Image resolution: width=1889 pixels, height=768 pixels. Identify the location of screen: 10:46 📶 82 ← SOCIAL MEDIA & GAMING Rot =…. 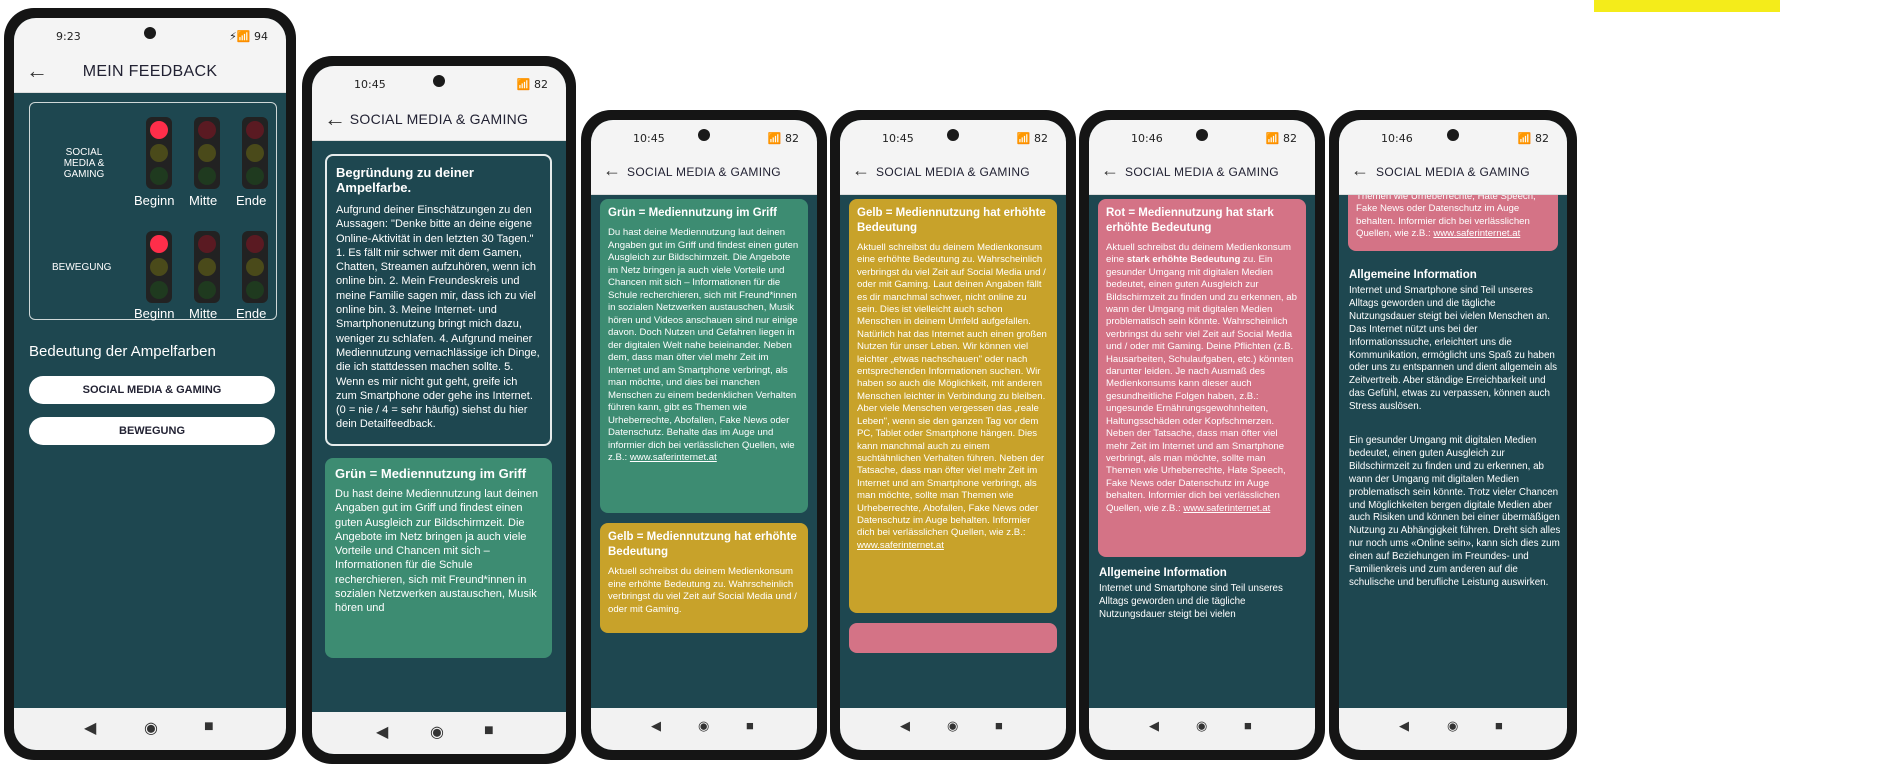
(1202, 435).